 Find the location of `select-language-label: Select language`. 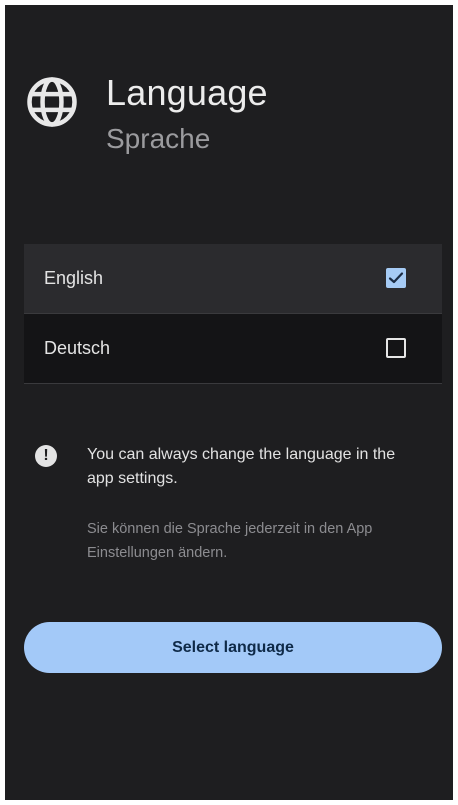

select-language-label: Select language is located at coordinates (233, 647).